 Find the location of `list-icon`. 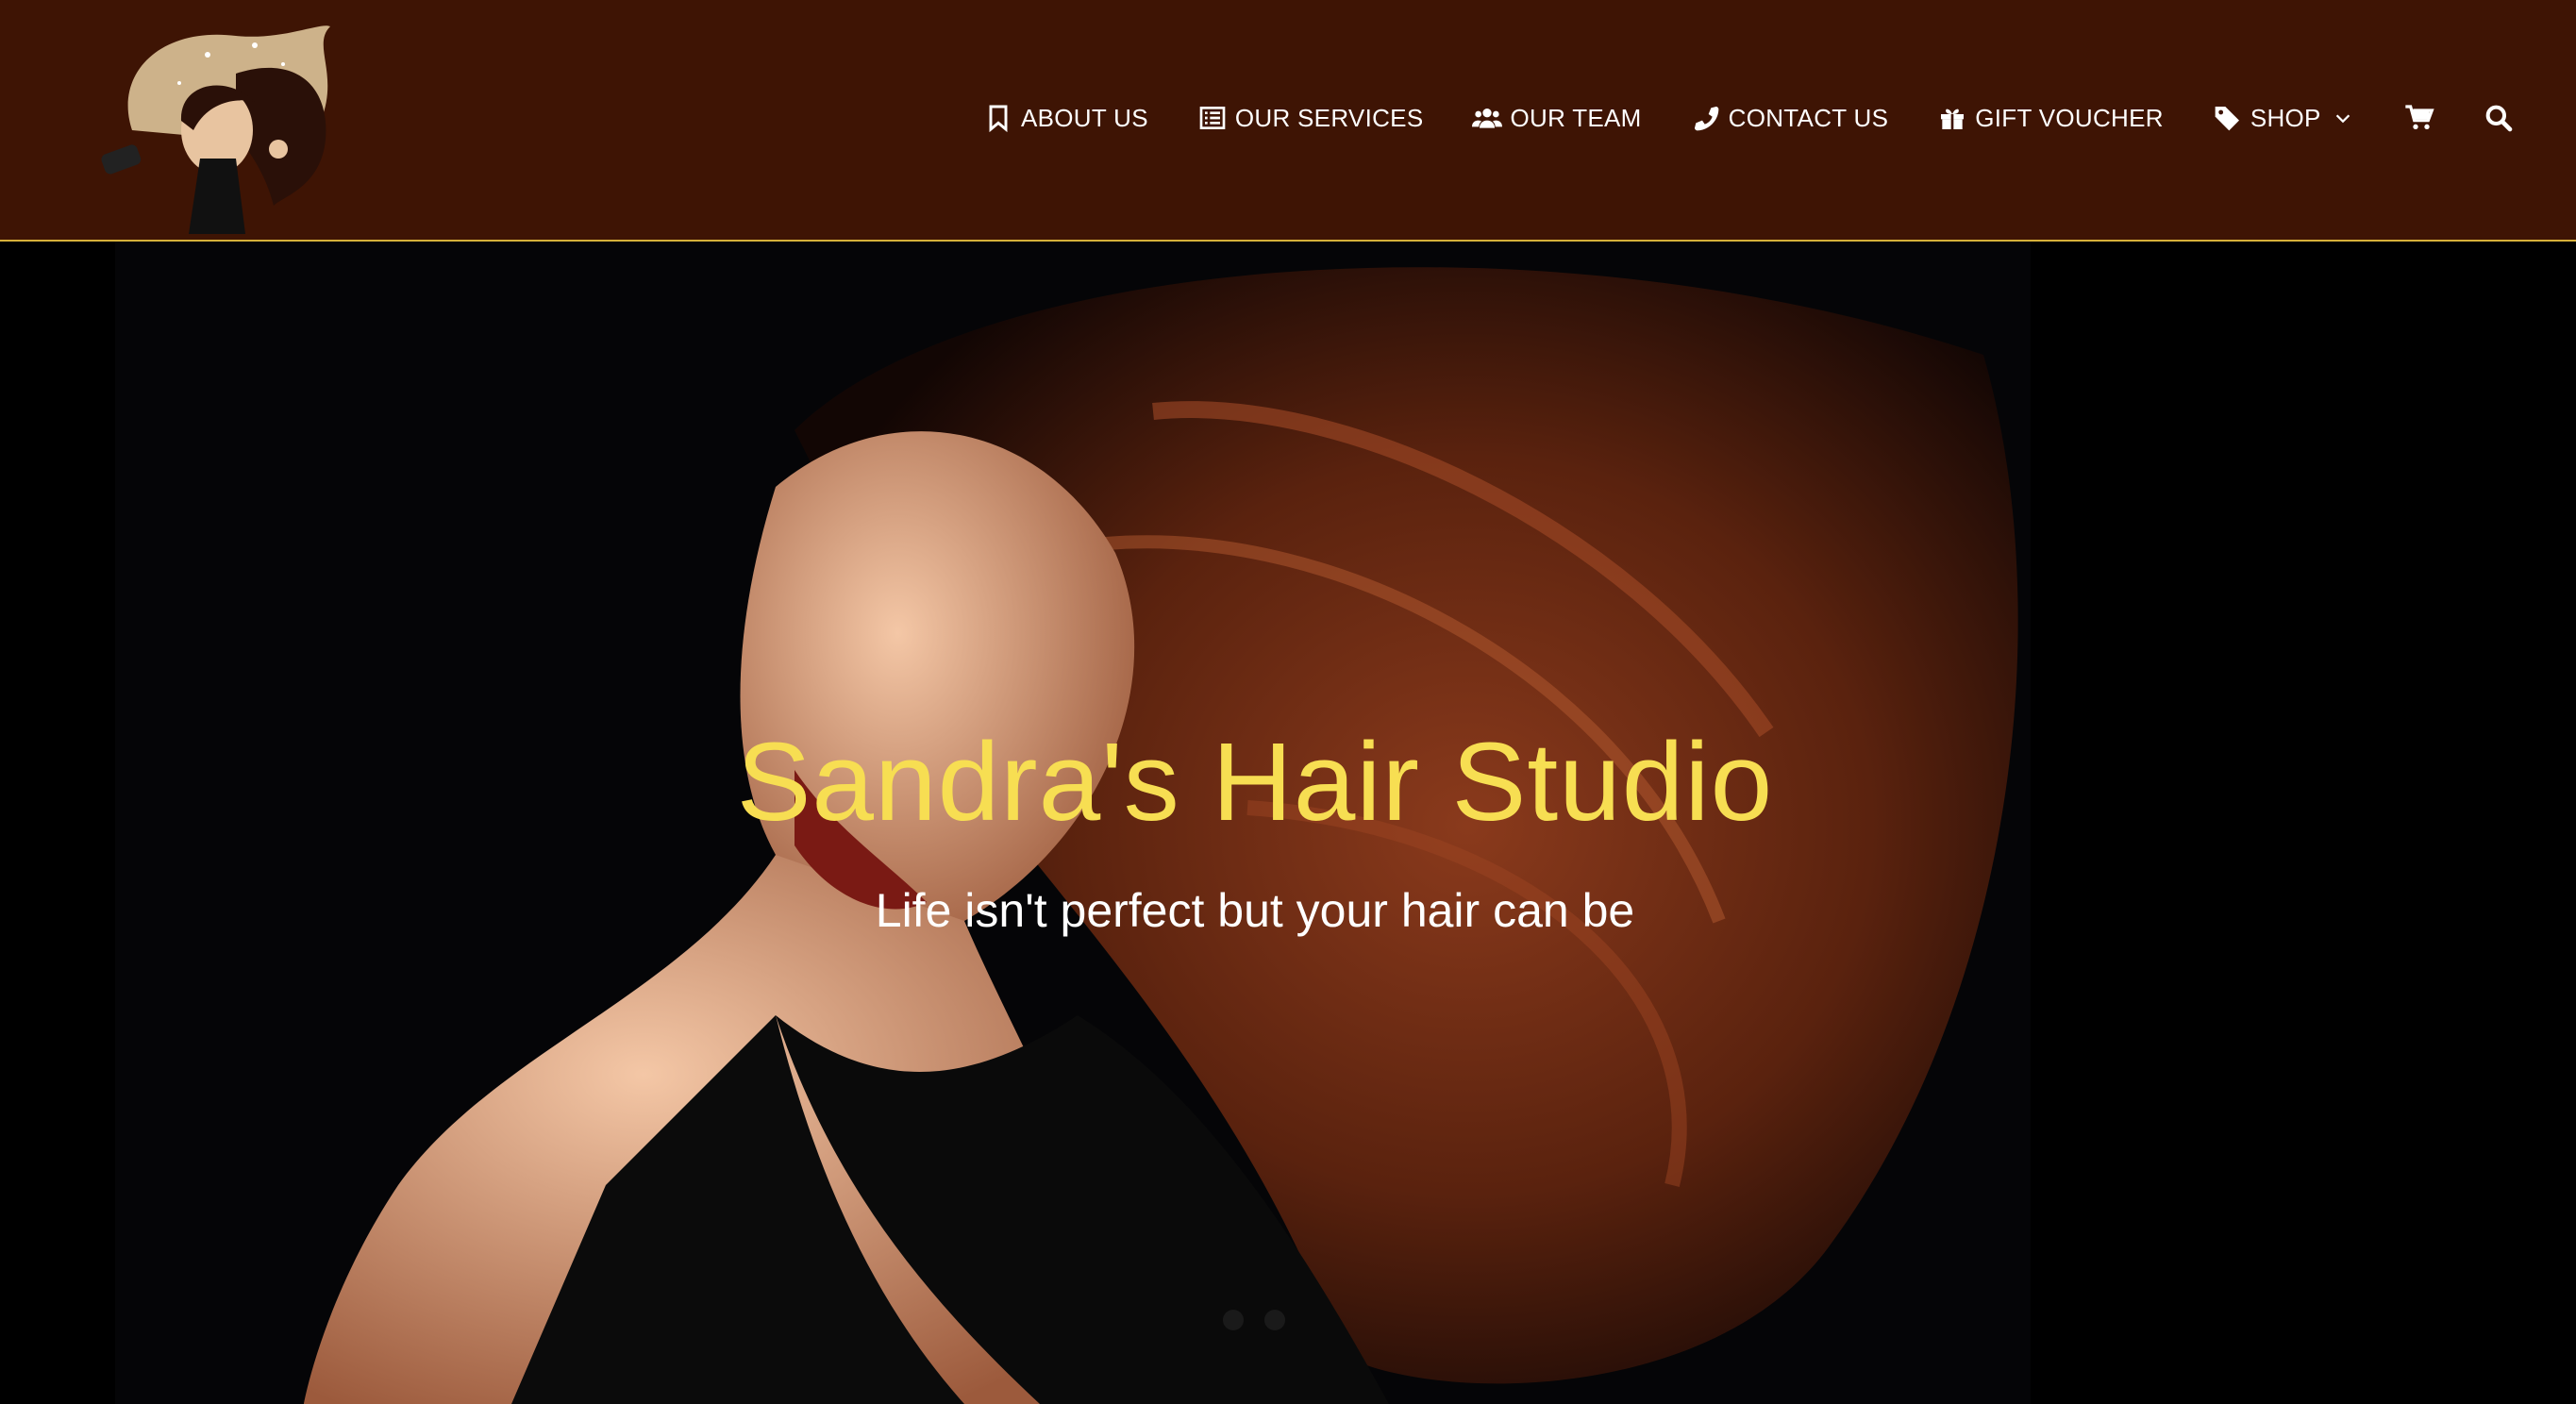

list-icon is located at coordinates (1212, 118).